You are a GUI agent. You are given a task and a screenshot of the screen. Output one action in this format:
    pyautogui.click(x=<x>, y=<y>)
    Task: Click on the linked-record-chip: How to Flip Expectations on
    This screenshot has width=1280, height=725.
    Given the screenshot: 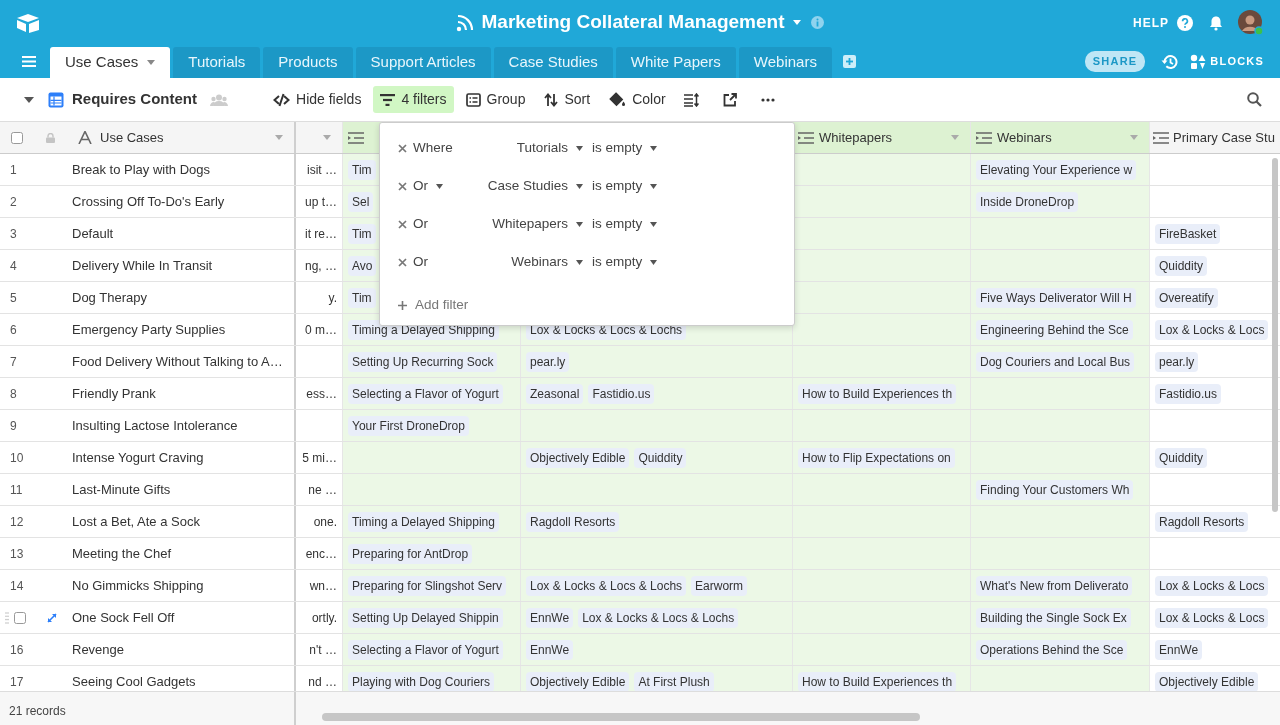 What is the action you would take?
    pyautogui.click(x=876, y=457)
    